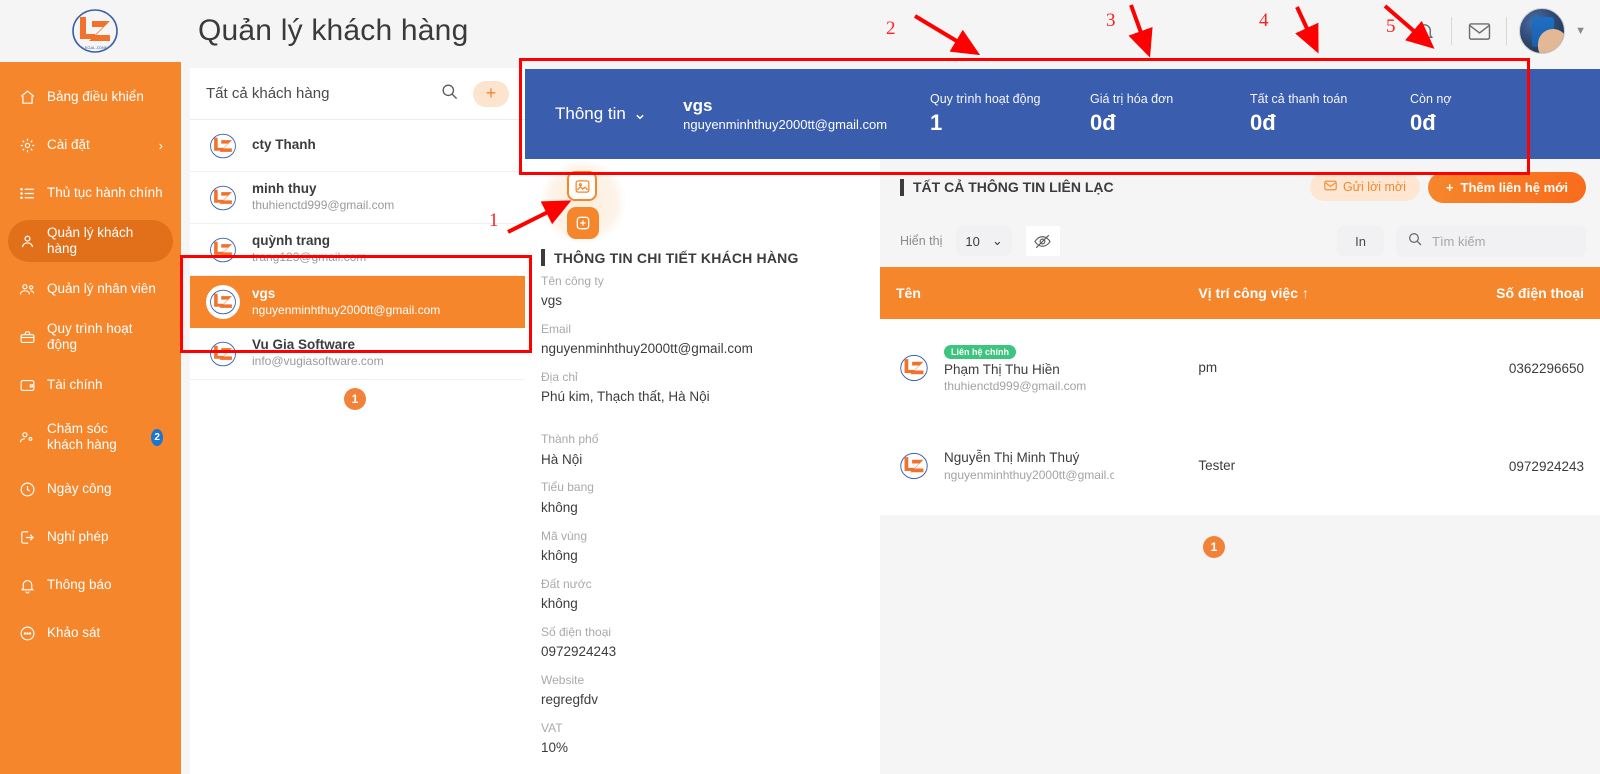  What do you see at coordinates (556, 329) in the screenshot?
I see `field-label: Email` at bounding box center [556, 329].